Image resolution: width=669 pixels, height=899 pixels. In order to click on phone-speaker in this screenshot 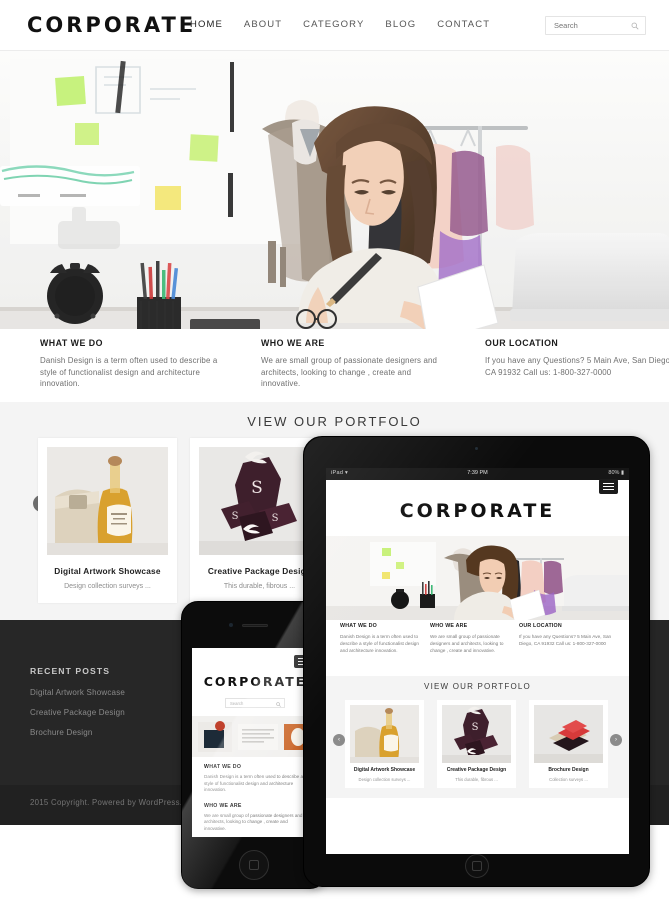, I will do `click(255, 625)`.